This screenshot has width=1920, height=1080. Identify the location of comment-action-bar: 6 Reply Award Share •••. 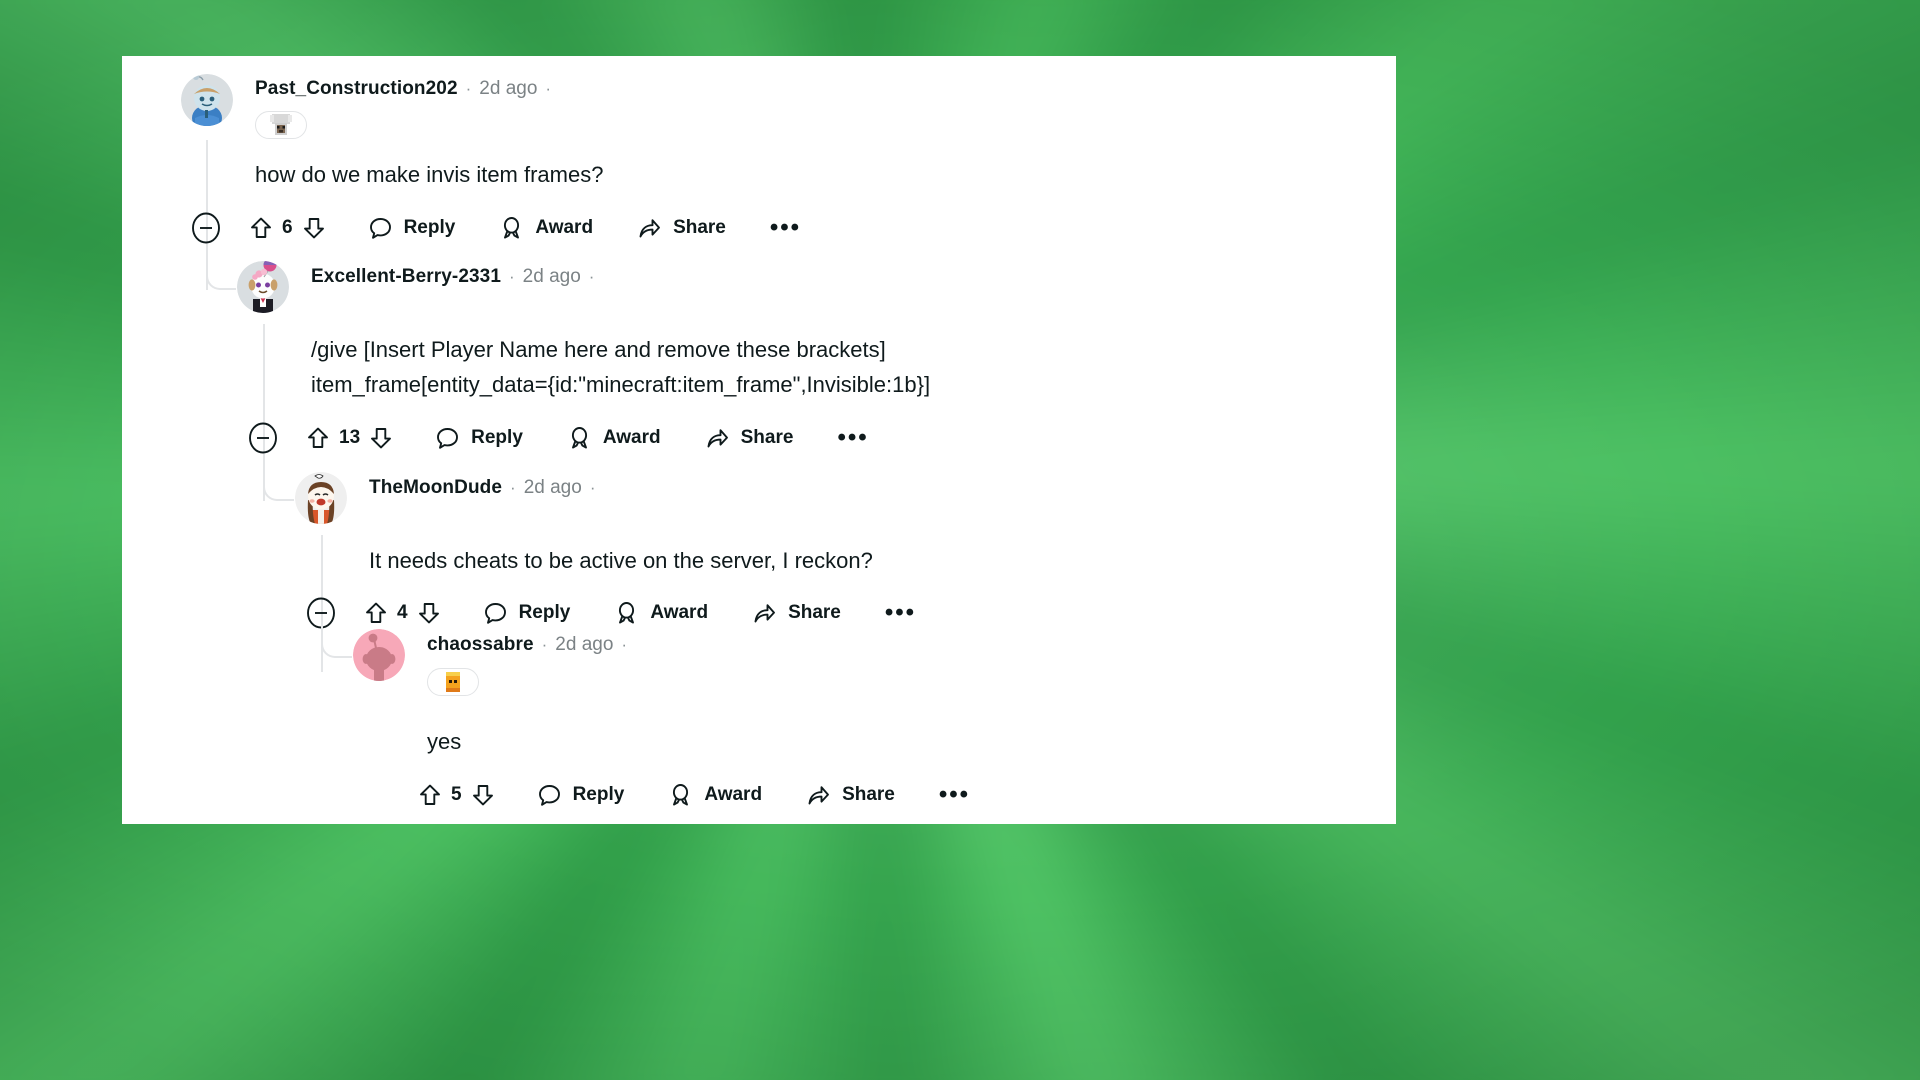
(495, 228).